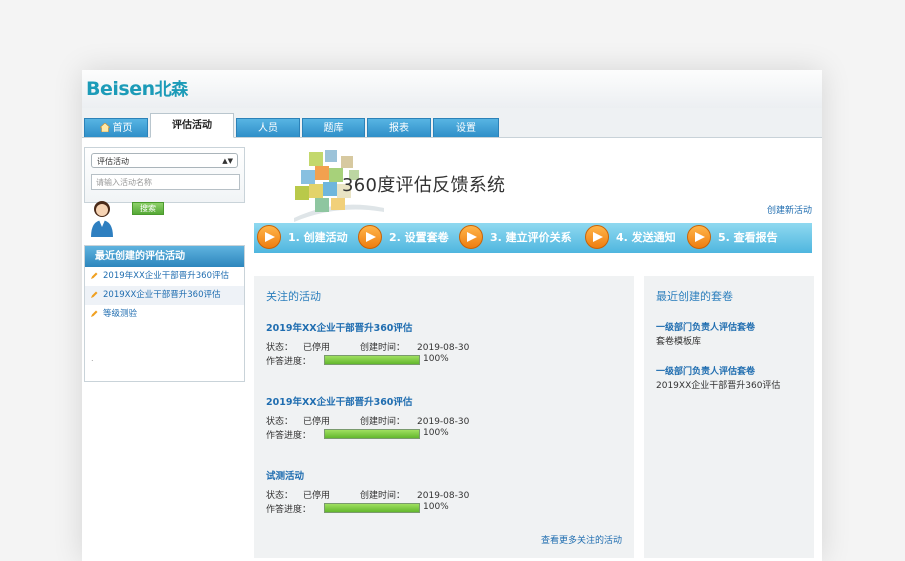 This screenshot has width=905, height=561. I want to click on recent-activity-label: 2019年XX企业干部晋升360评估, so click(166, 276).